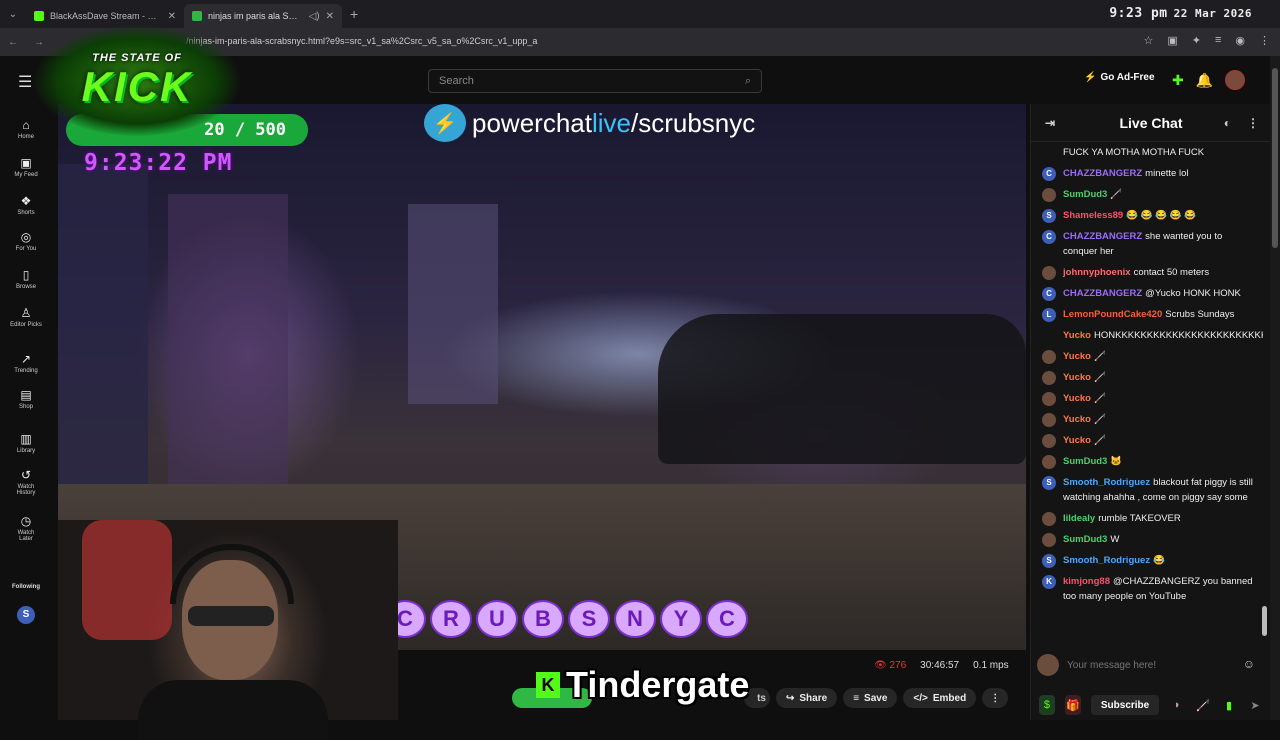 This screenshot has width=1280, height=740. What do you see at coordinates (807, 698) in the screenshot?
I see `share-button: ↪ Share` at bounding box center [807, 698].